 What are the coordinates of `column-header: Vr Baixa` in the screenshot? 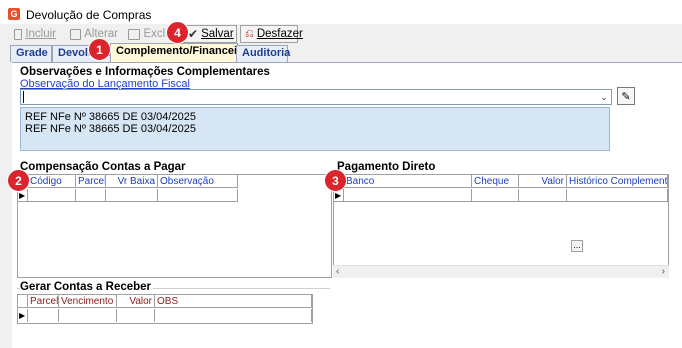 It's located at (132, 181).